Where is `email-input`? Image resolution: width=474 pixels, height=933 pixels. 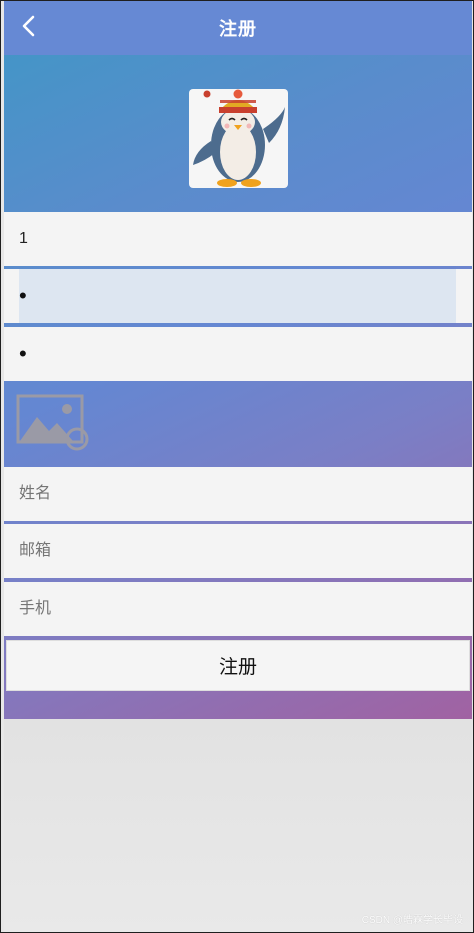 email-input is located at coordinates (238, 551).